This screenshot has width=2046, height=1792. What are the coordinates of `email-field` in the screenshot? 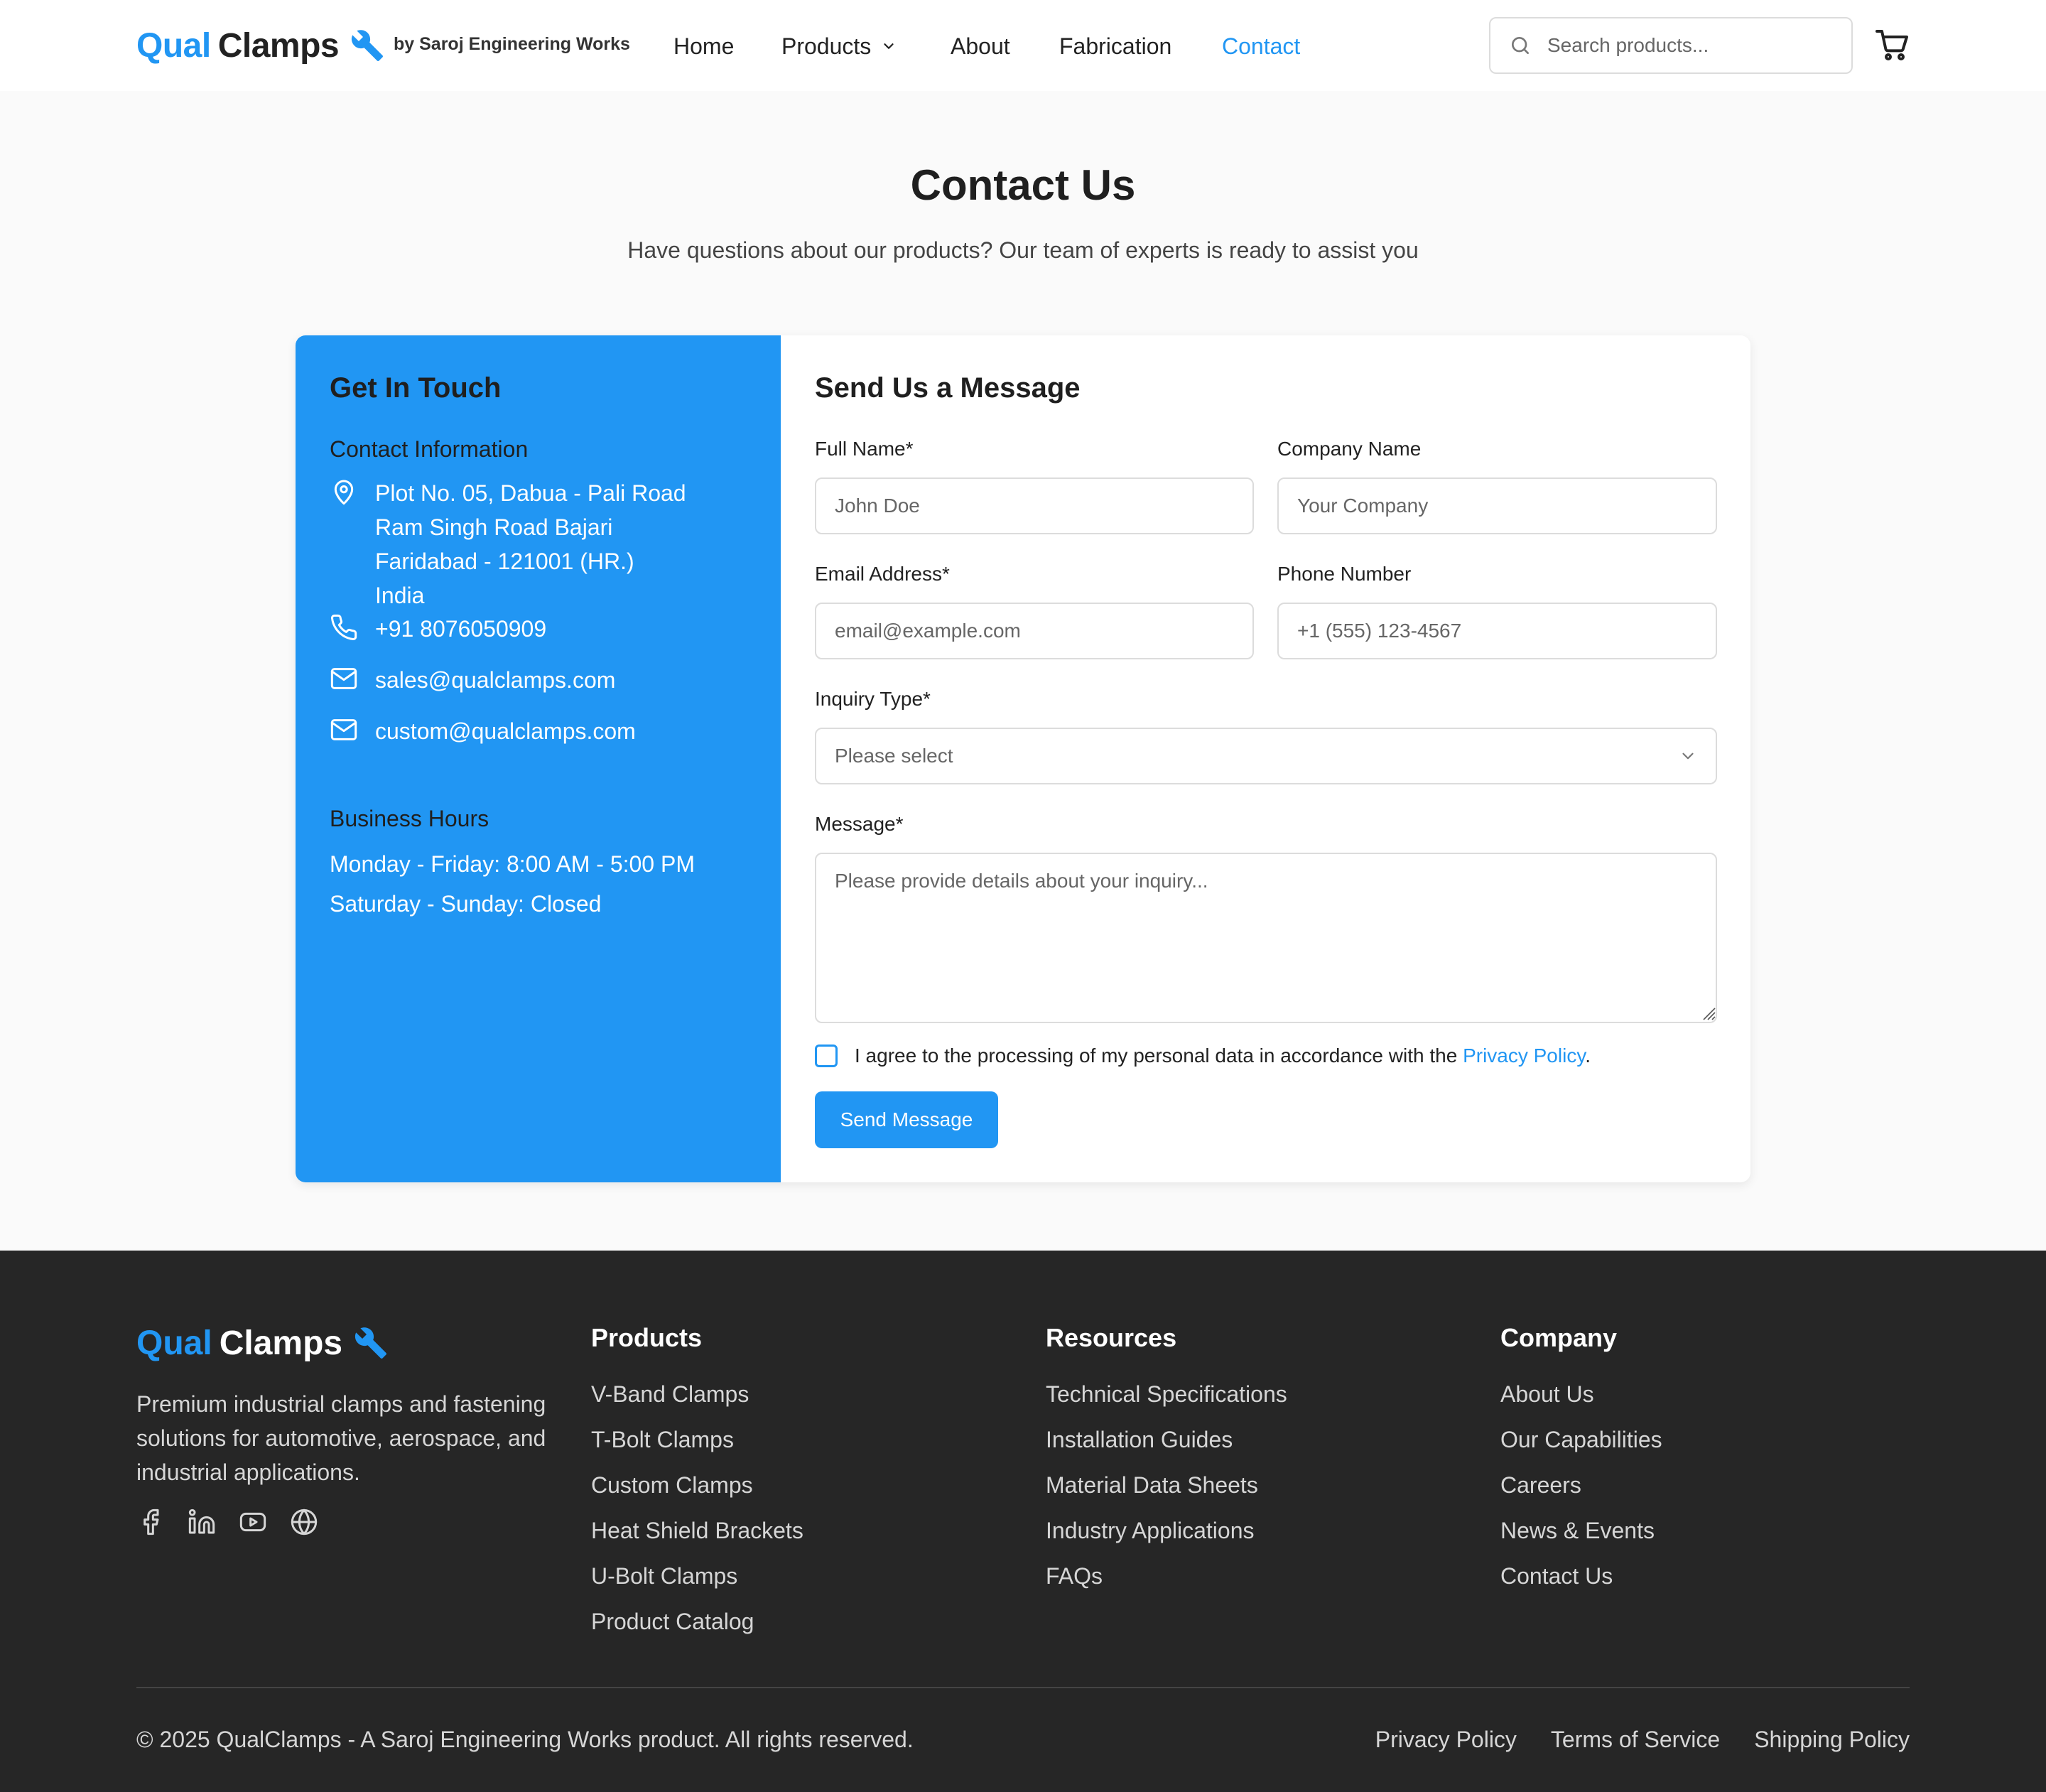 It's located at (1034, 631).